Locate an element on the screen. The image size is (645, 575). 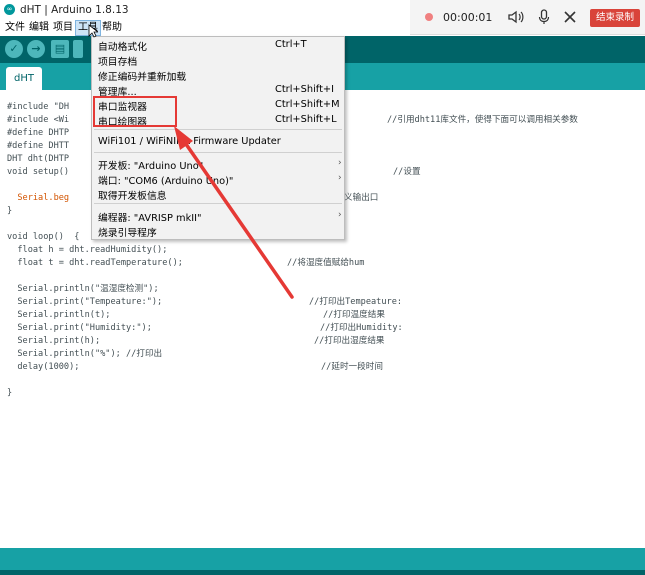
mouse-cursor-icon is located at coordinates (93, 31).